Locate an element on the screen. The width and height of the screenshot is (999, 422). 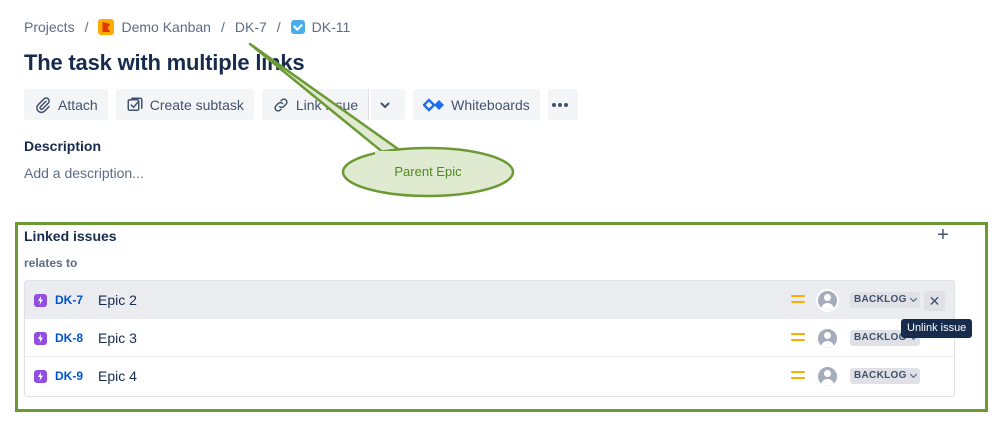
link-issue-label: Link issue is located at coordinates (327, 104).